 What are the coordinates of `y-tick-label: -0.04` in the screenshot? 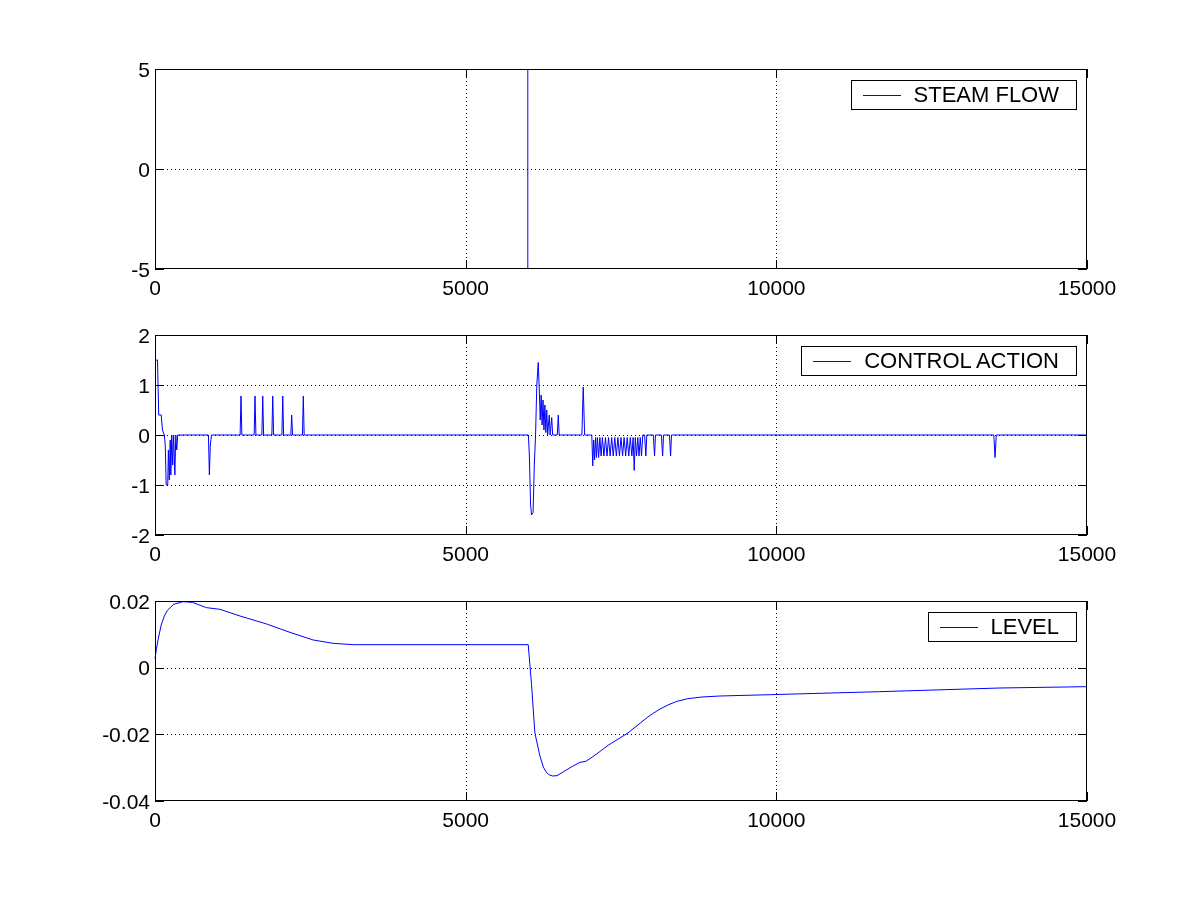 It's located at (126, 801).